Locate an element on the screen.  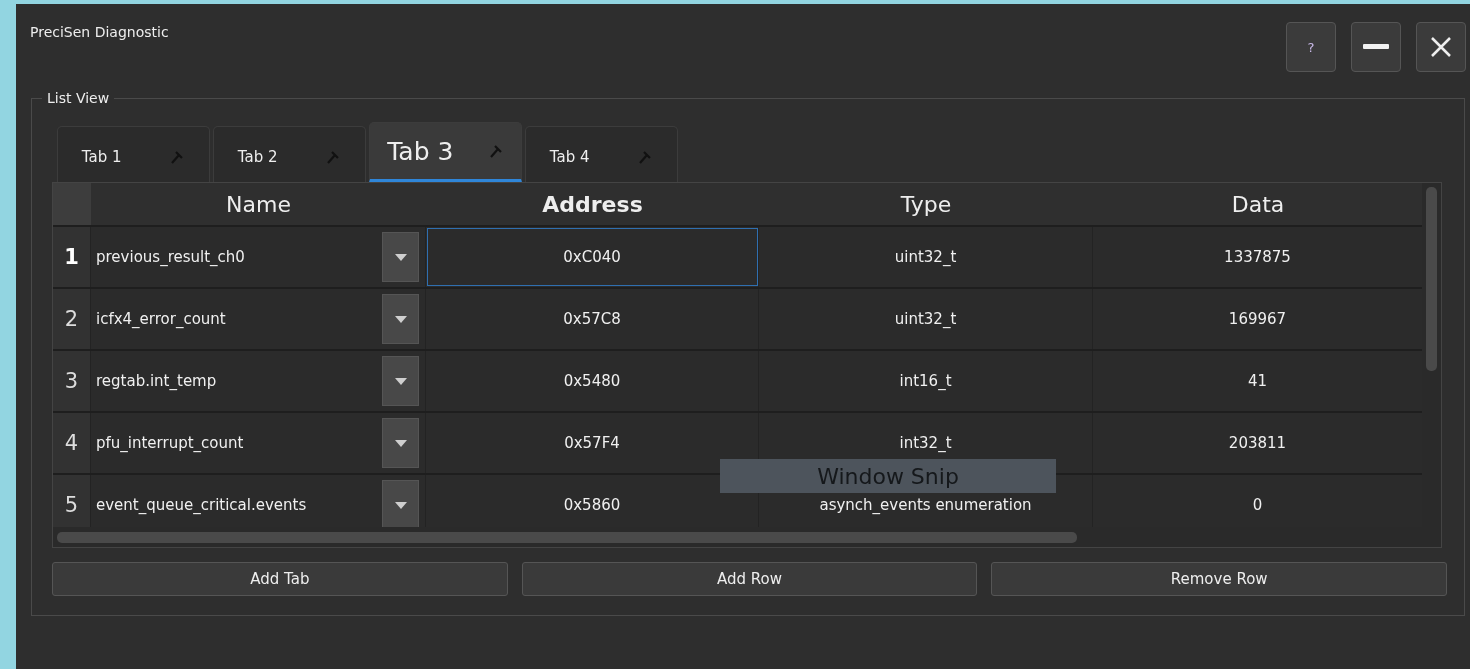
table-cell: 1337875 is located at coordinates (1258, 257).